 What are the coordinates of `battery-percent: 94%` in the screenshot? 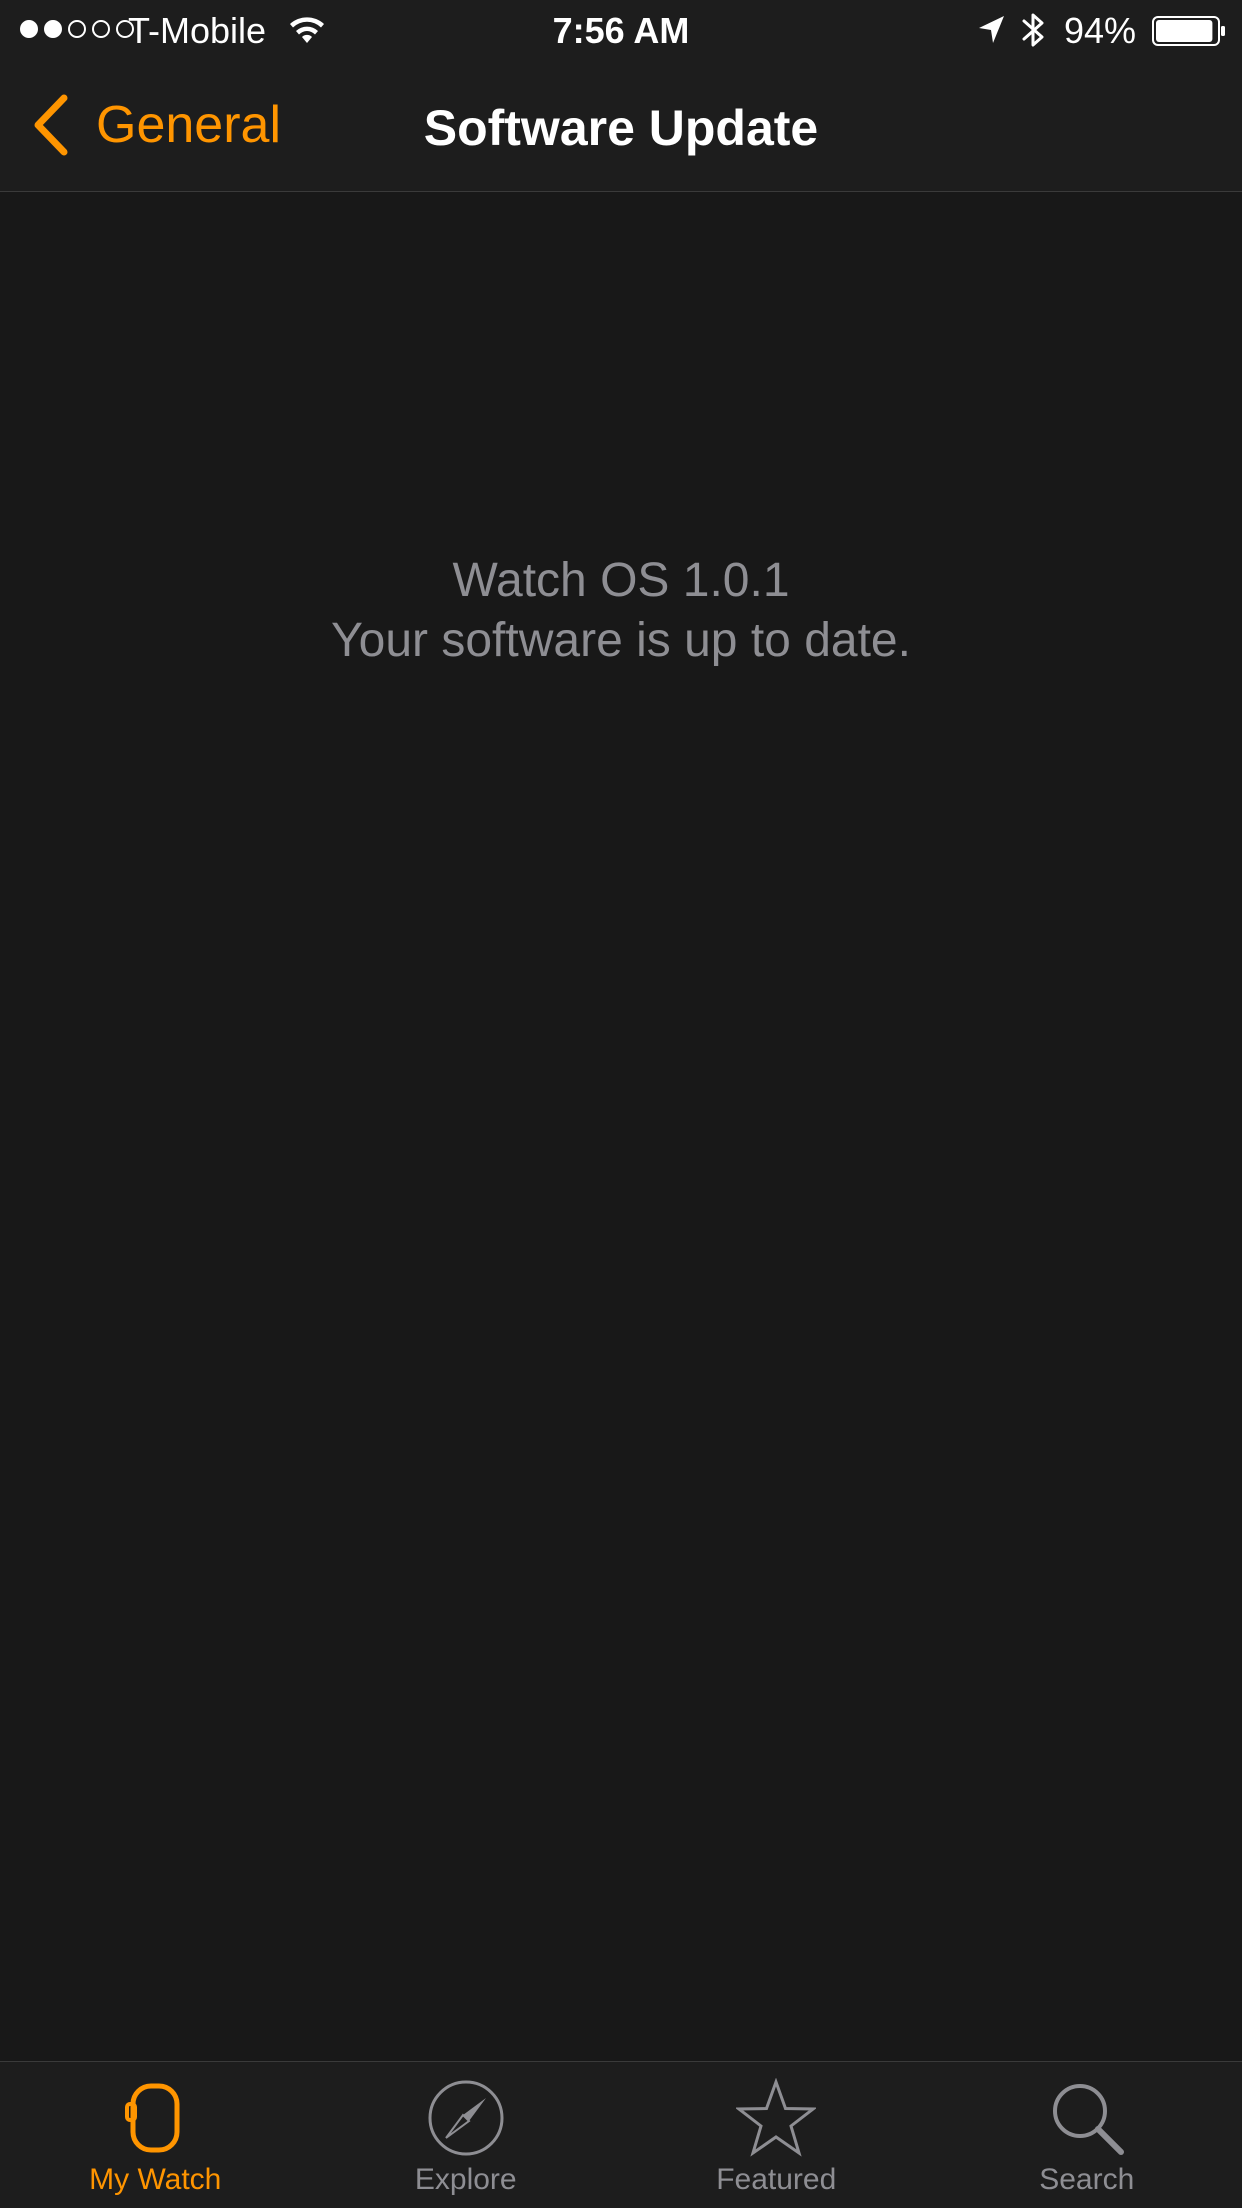 It's located at (1100, 30).